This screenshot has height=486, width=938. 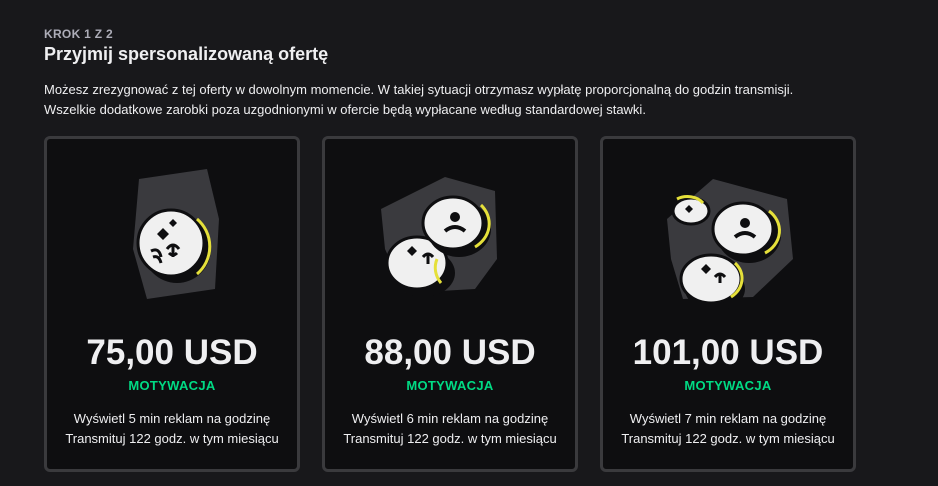 What do you see at coordinates (172, 352) in the screenshot?
I see `offer-amount: 75,00 USD` at bounding box center [172, 352].